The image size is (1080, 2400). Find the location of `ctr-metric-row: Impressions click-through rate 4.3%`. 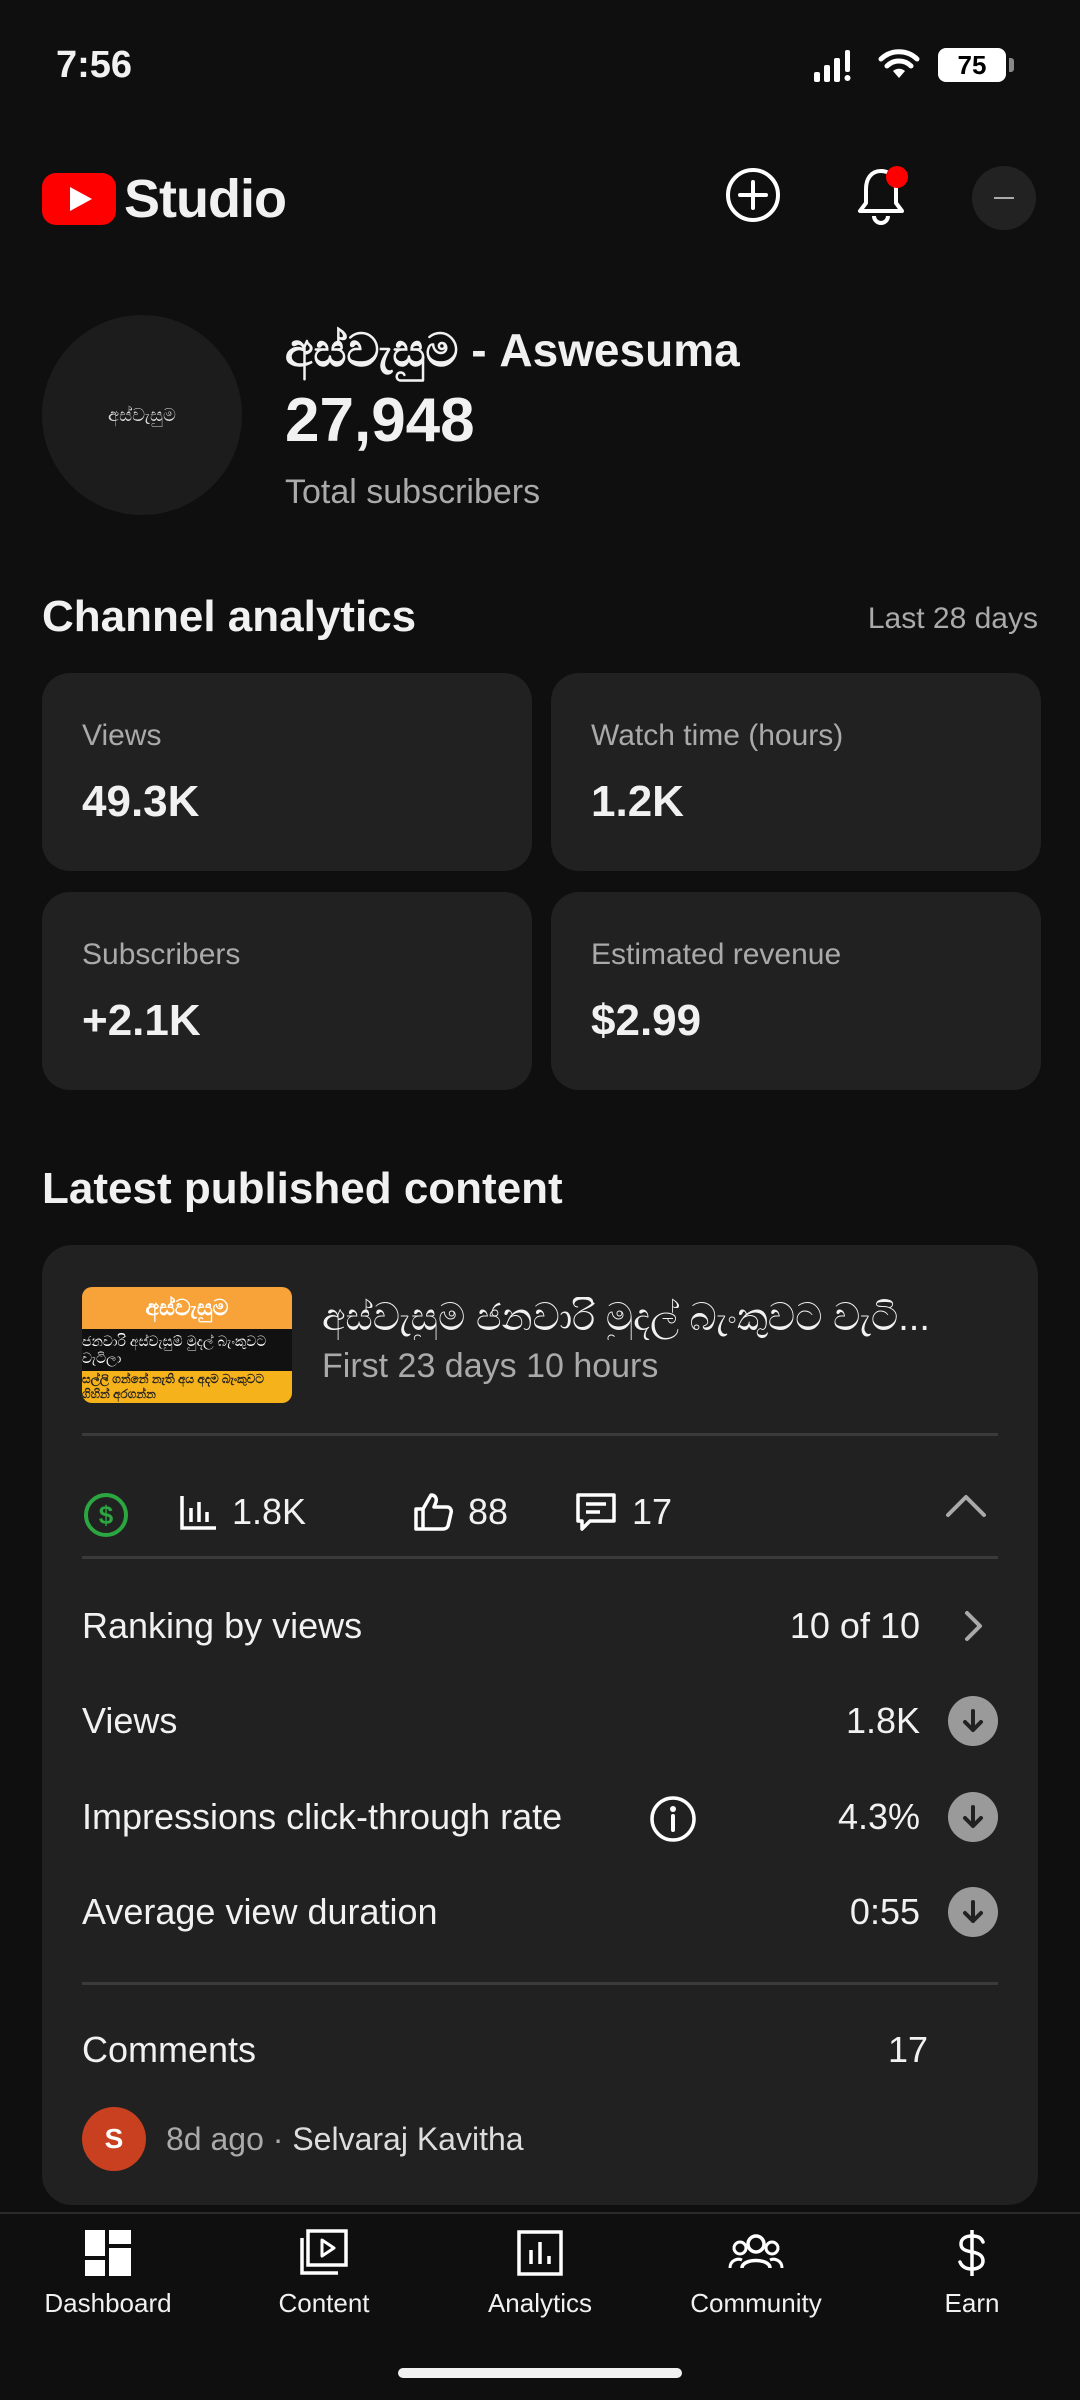

ctr-metric-row: Impressions click-through rate 4.3% is located at coordinates (540, 1818).